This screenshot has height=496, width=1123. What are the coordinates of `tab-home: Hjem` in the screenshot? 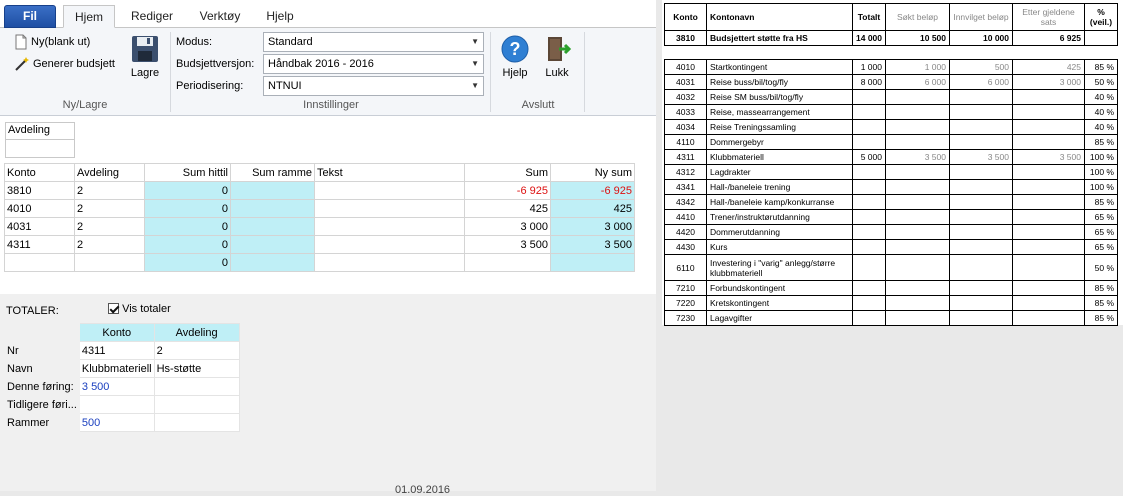 It's located at (89, 16).